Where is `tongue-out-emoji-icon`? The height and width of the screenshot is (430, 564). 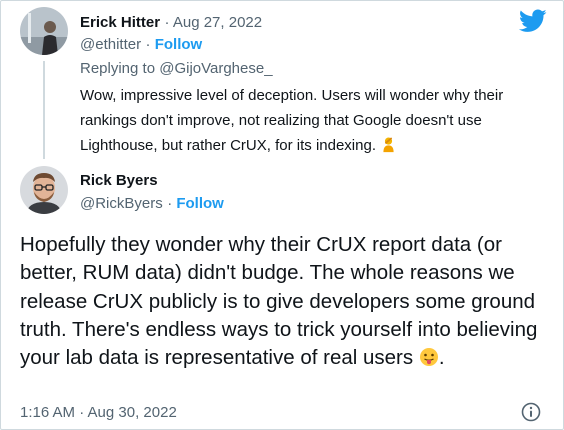
tongue-out-emoji-icon is located at coordinates (429, 357).